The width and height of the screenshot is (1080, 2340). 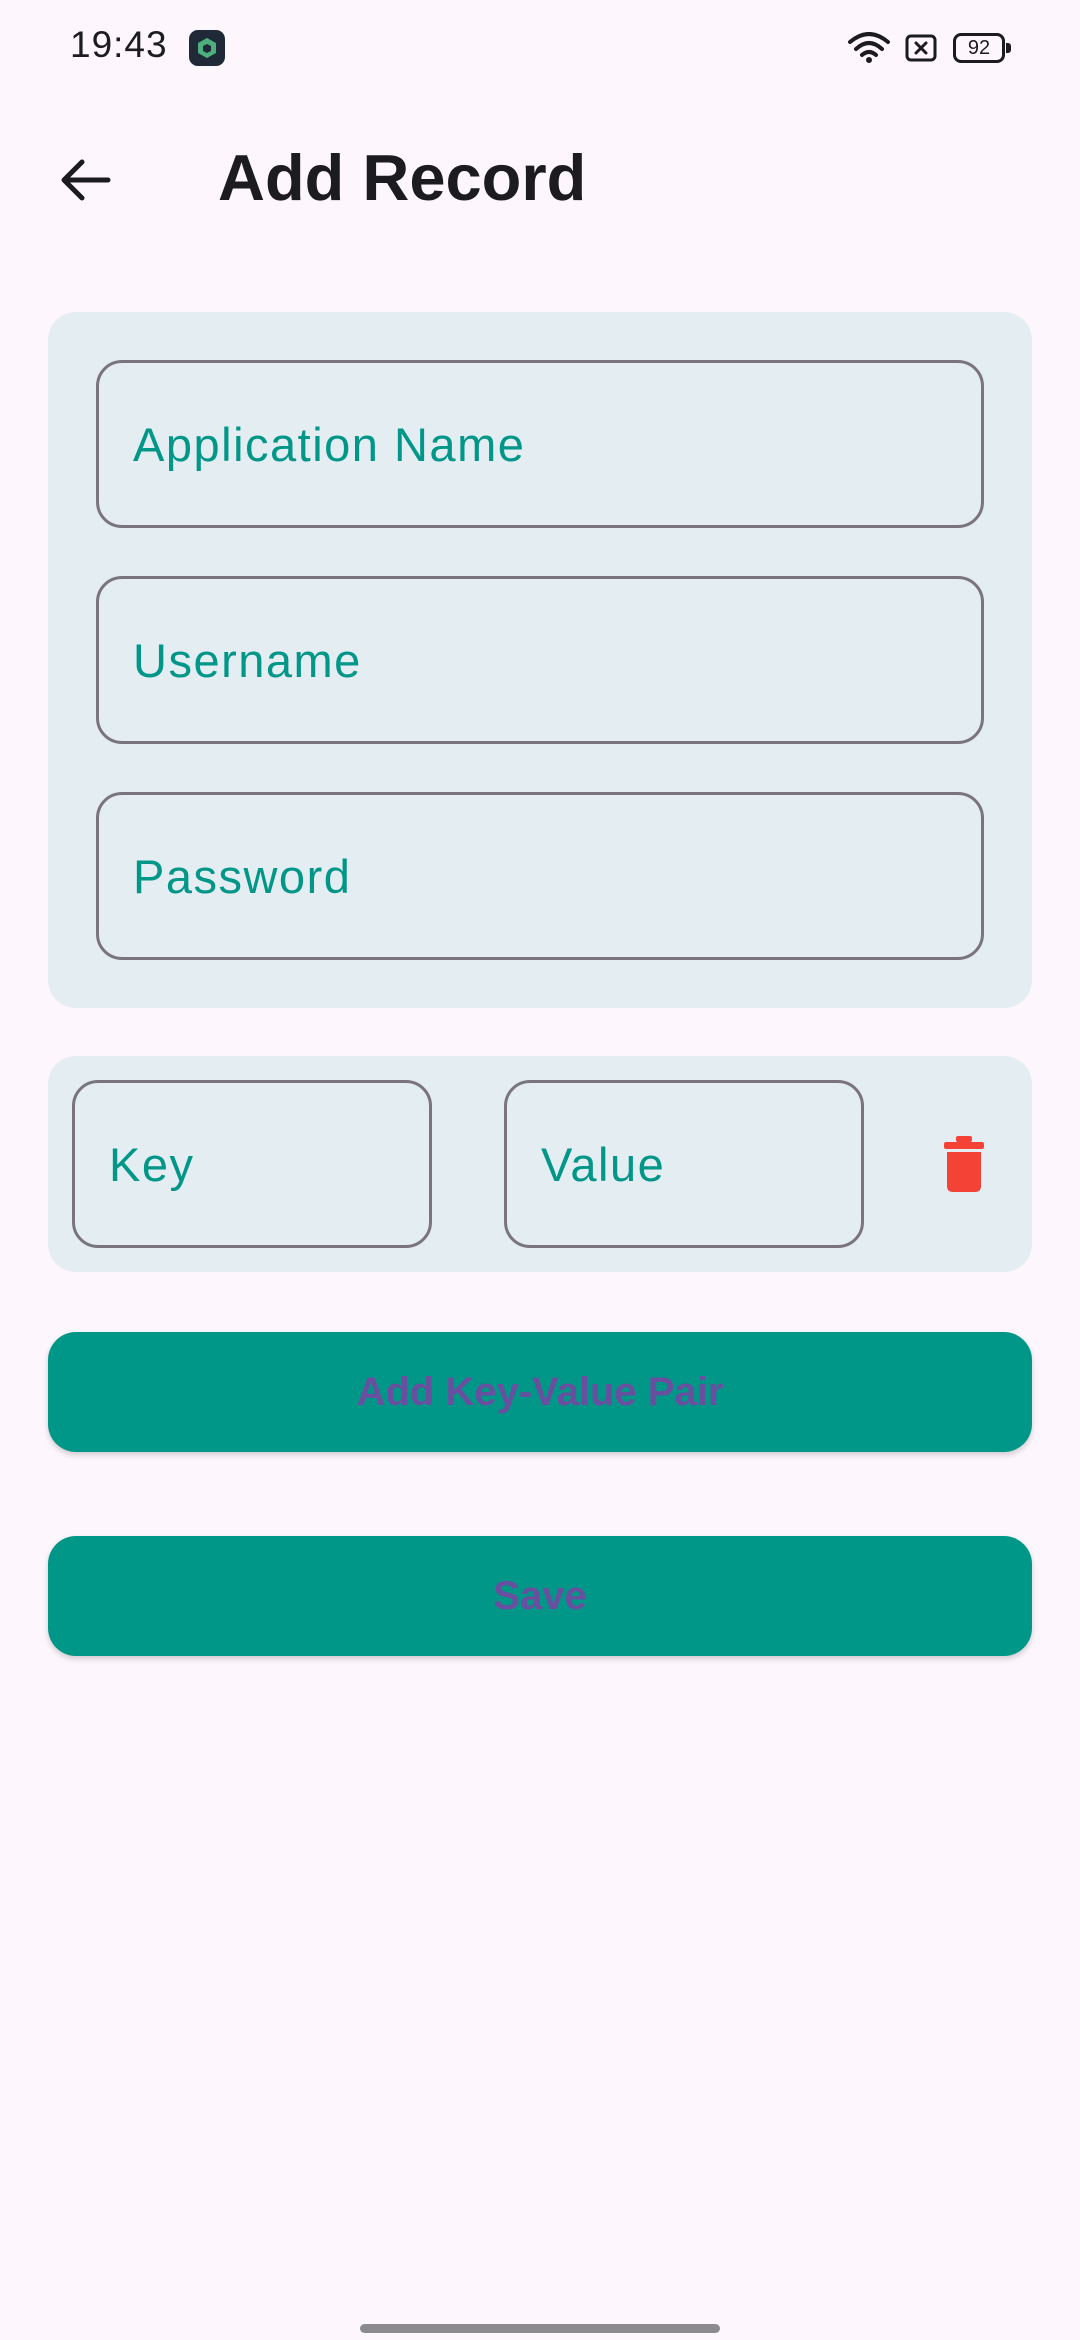 I want to click on wifi-icon, so click(x=869, y=50).